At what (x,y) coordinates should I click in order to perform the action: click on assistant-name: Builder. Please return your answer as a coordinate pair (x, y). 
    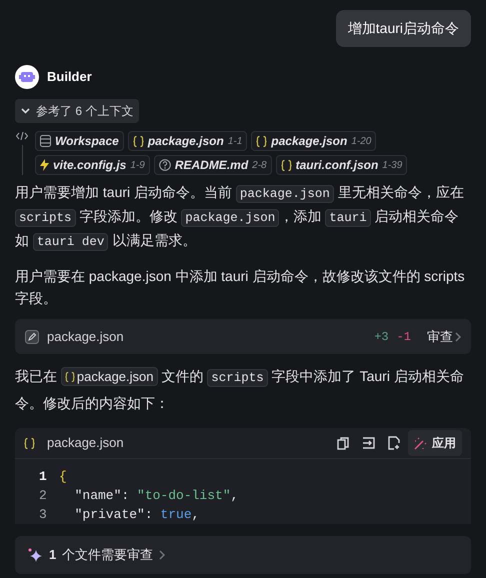
    Looking at the image, I should click on (69, 77).